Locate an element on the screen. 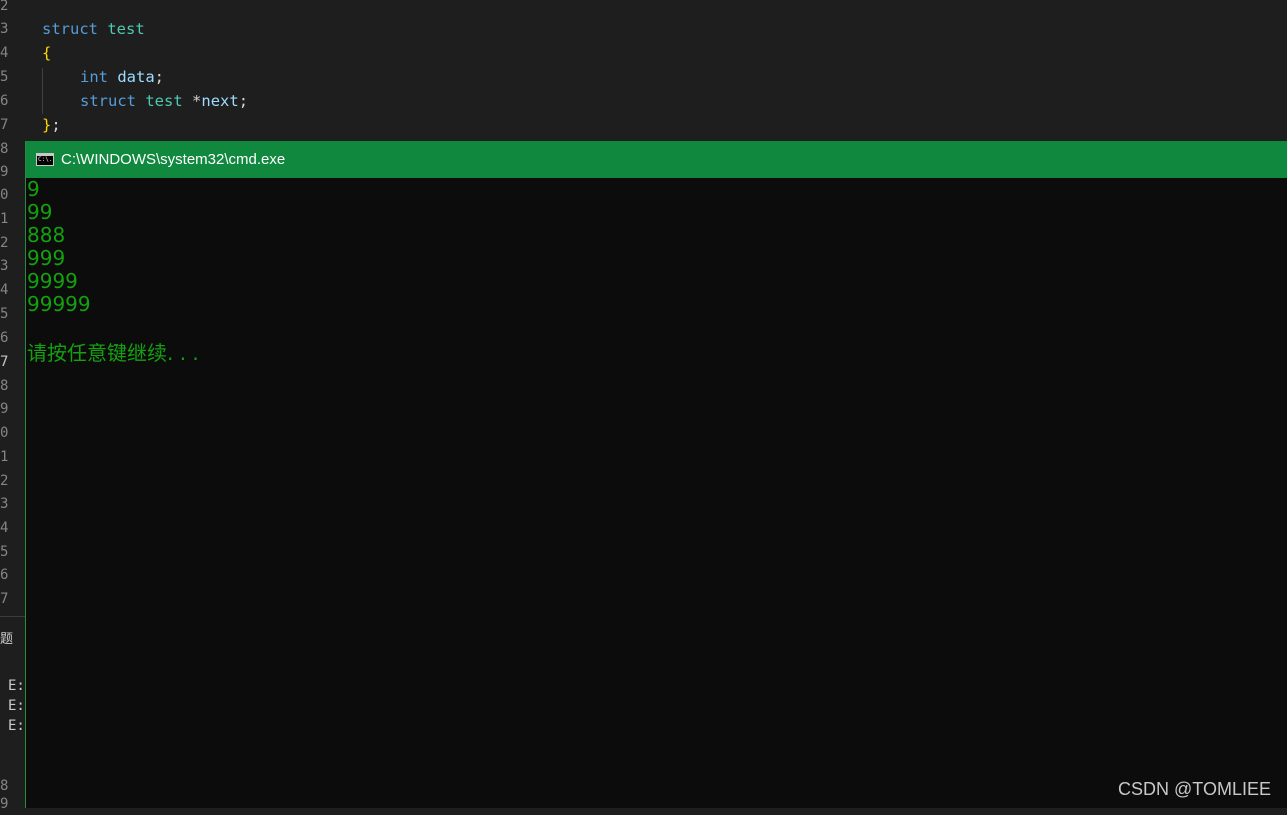  console-output: 9 99 888 999 9999 99999 is located at coordinates (59, 247).